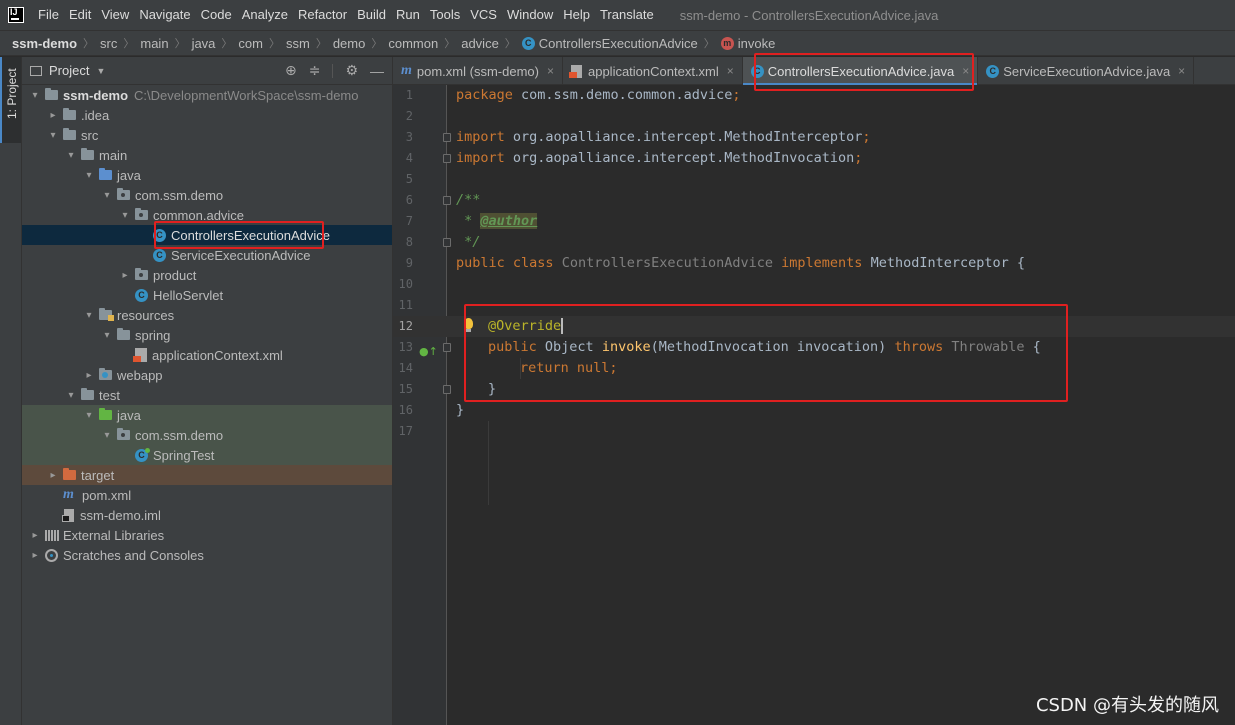 This screenshot has width=1235, height=725. I want to click on excluded-folder-icon, so click(69, 474).